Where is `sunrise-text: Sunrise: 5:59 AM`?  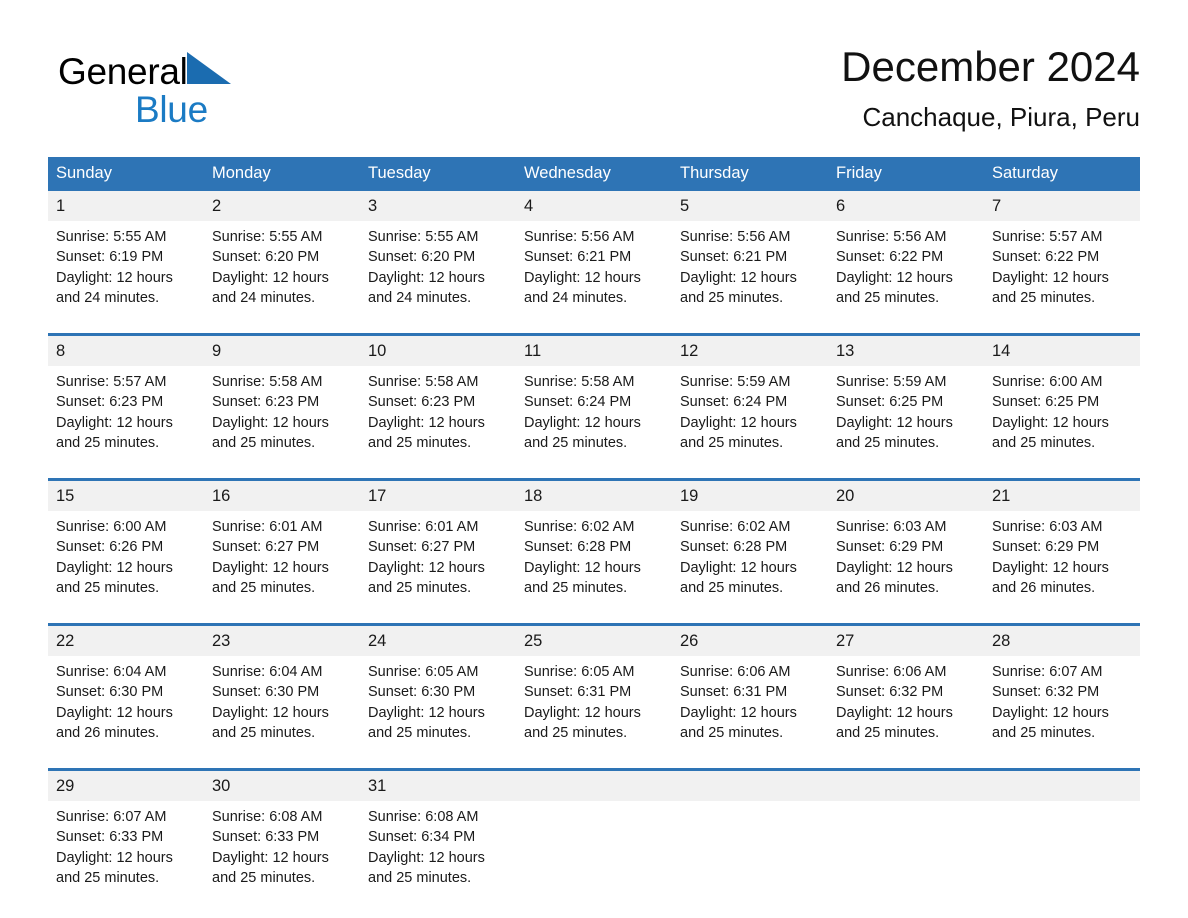
sunrise-text: Sunrise: 5:59 AM is located at coordinates (891, 382).